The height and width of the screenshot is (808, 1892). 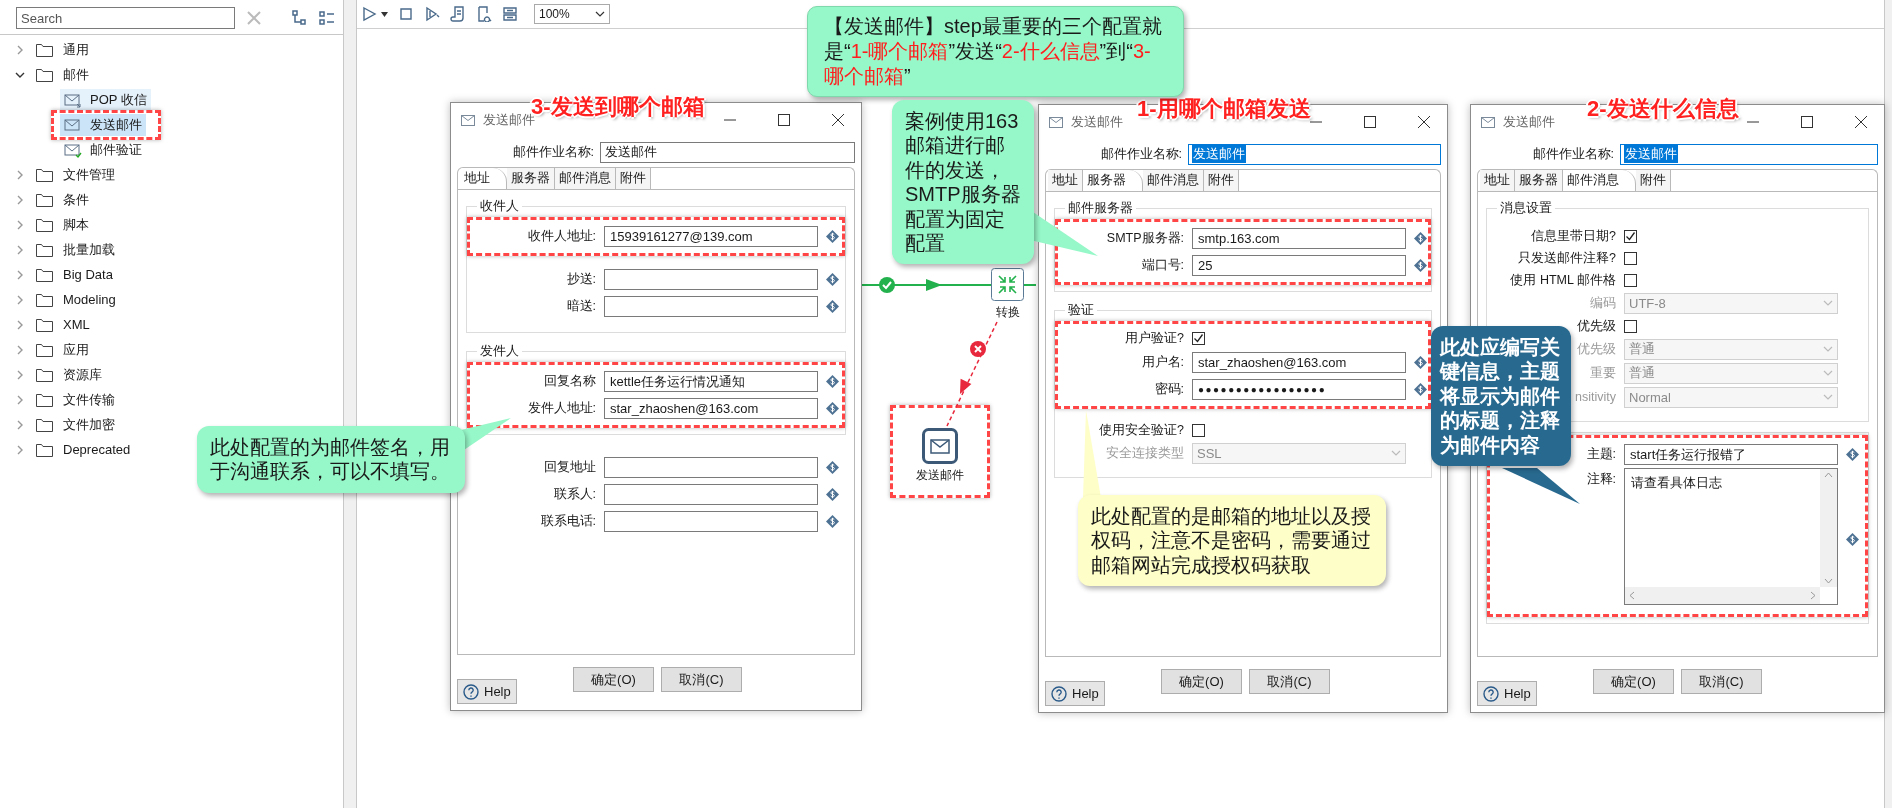 I want to click on callout: 此处应编写关键信息，主题将显示为邮件的标题，注释为邮件内容, so click(x=1501, y=396).